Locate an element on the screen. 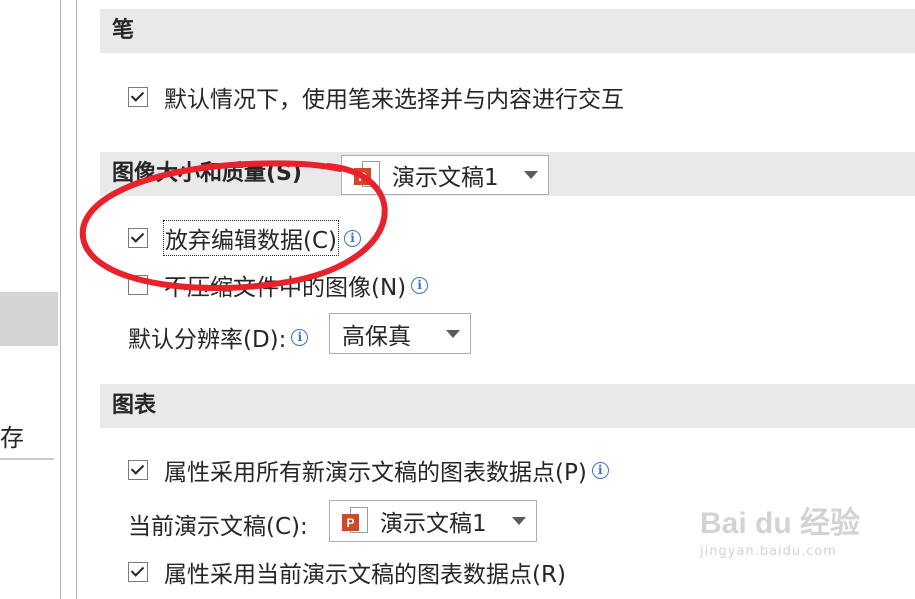 The width and height of the screenshot is (915, 599). sidebar-item-partial-label: 存 is located at coordinates (12, 435).